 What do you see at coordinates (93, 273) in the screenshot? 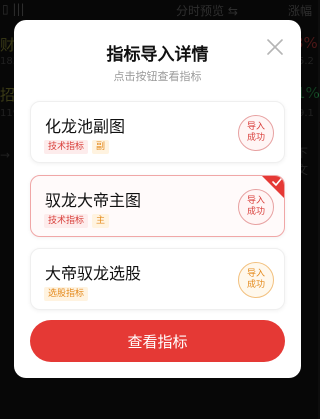
I see `indicator-name: 大帝驭龙选股` at bounding box center [93, 273].